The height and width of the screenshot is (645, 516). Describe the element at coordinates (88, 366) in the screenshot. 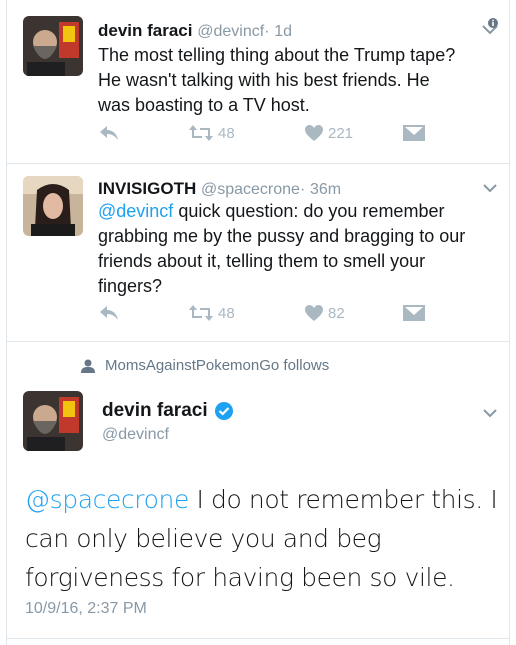

I see `person-icon` at that location.